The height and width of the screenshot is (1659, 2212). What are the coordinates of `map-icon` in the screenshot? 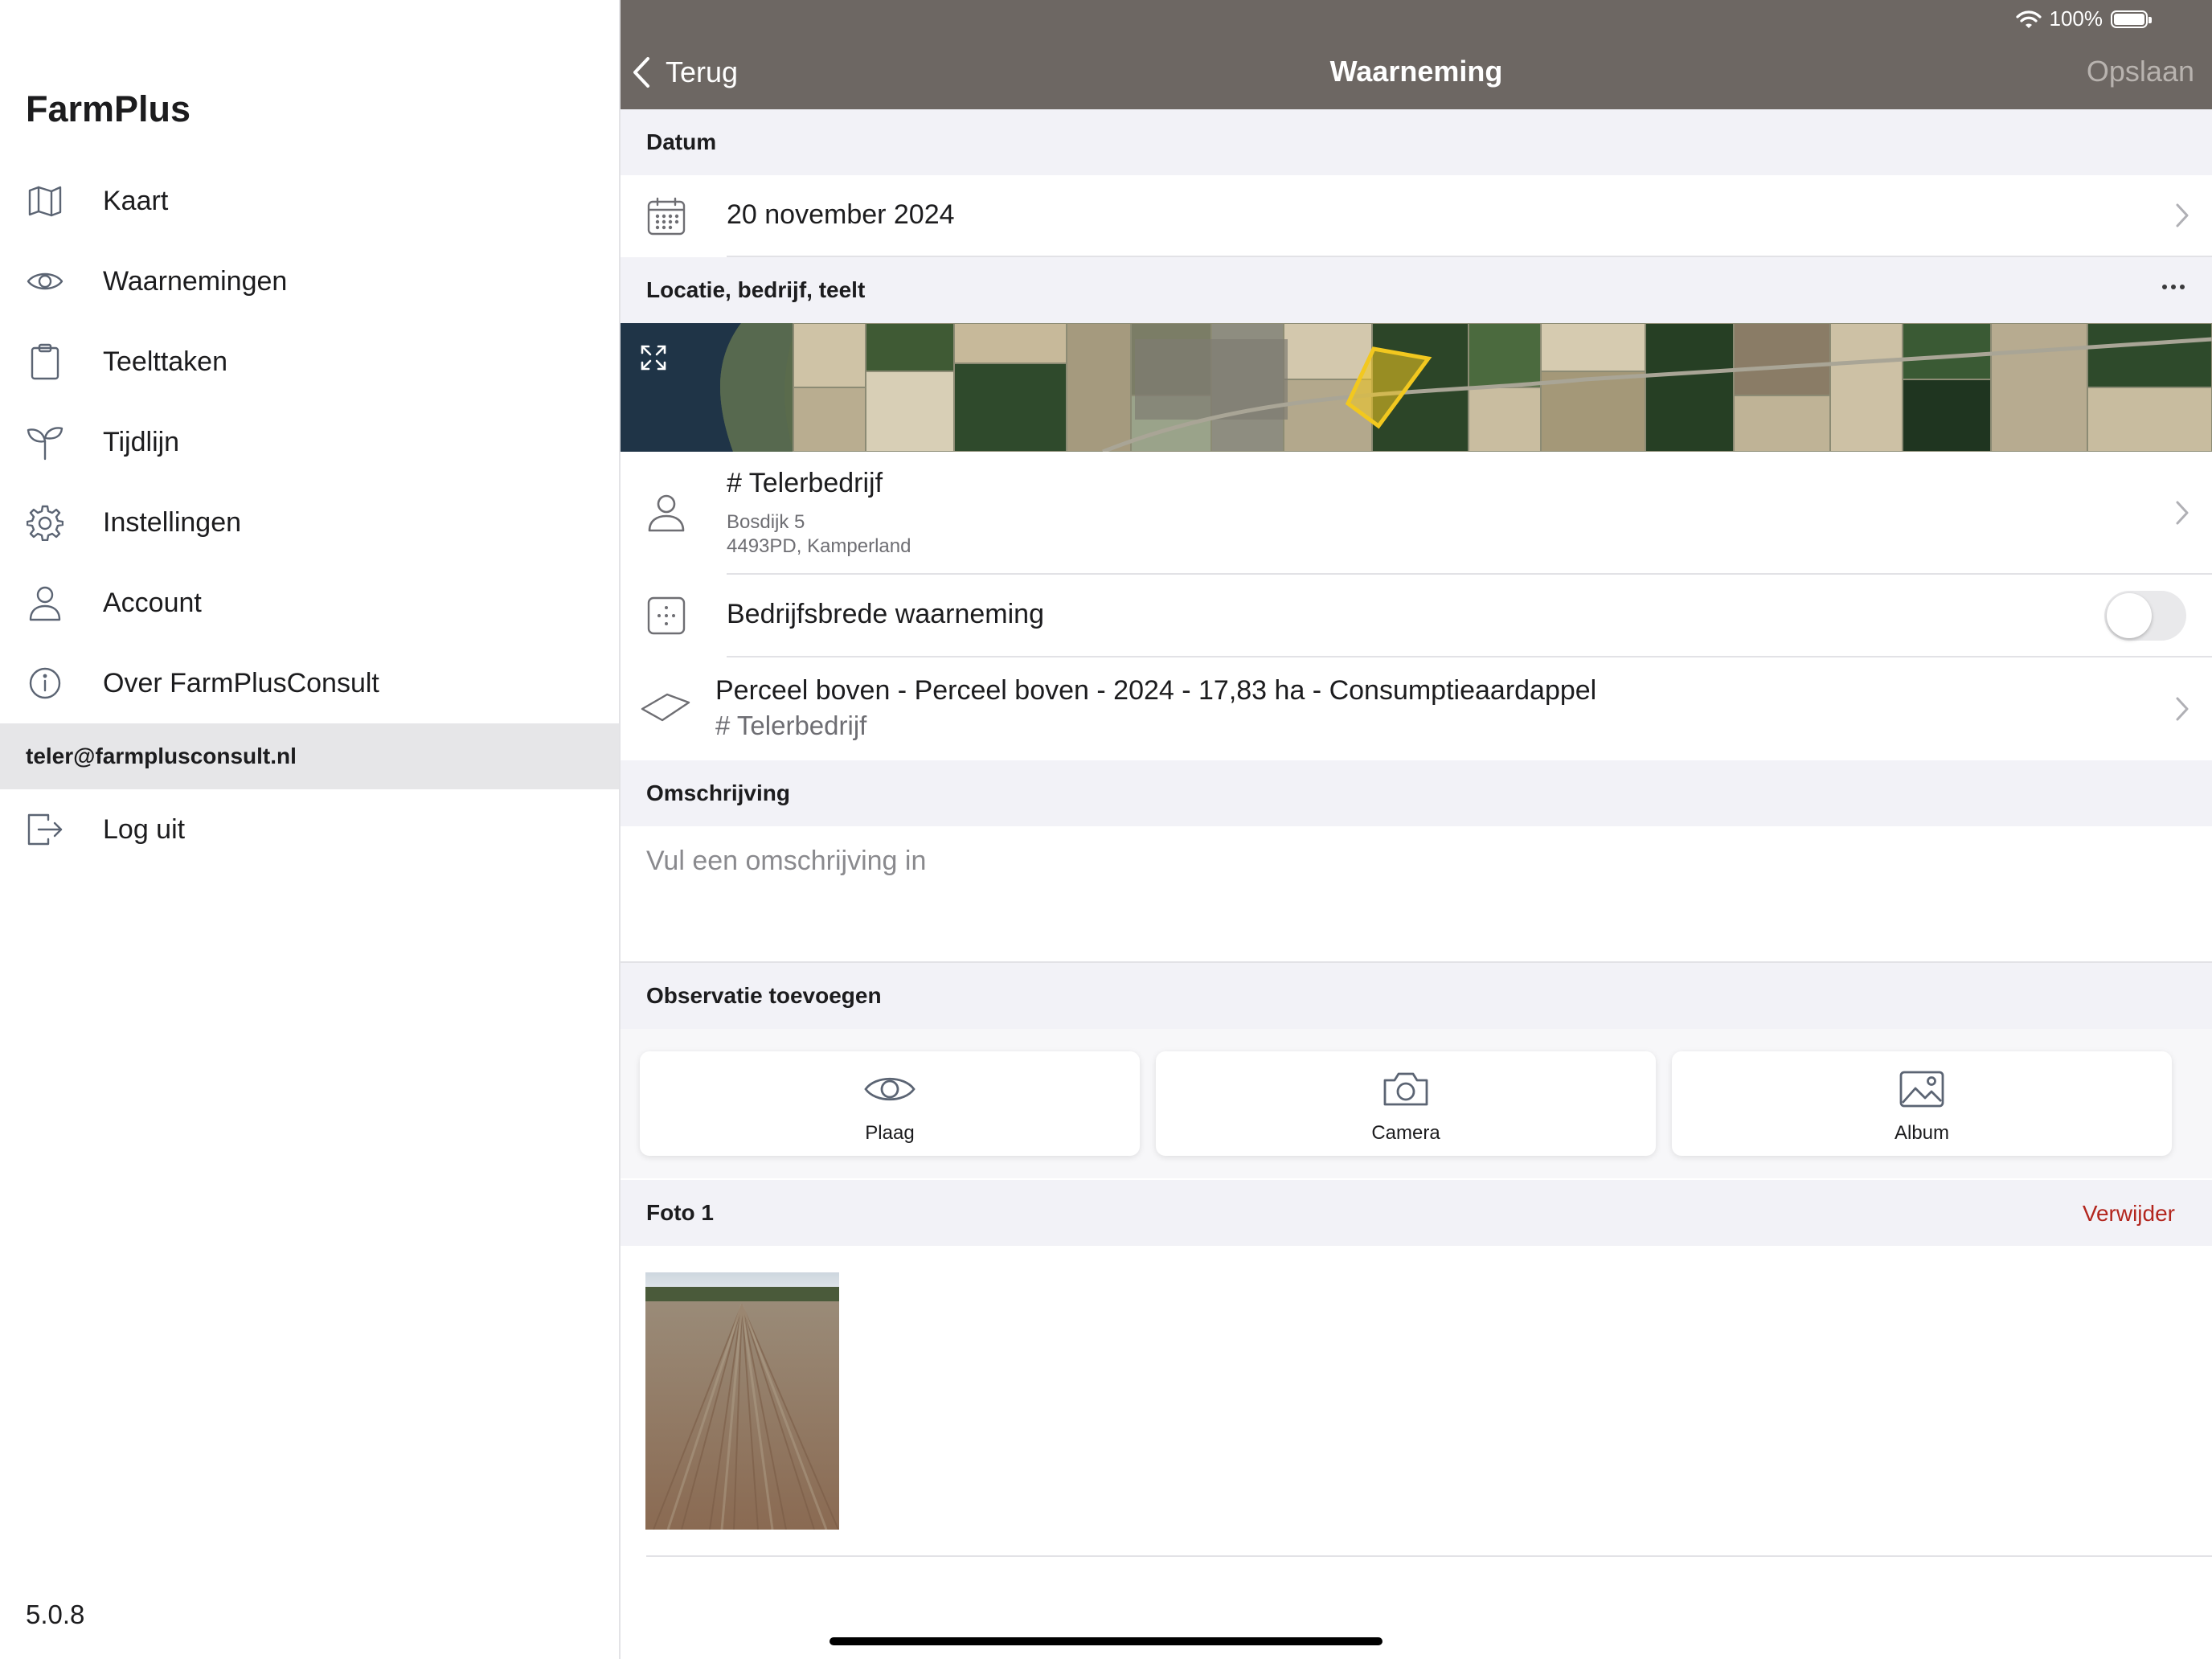 It's located at (45, 201).